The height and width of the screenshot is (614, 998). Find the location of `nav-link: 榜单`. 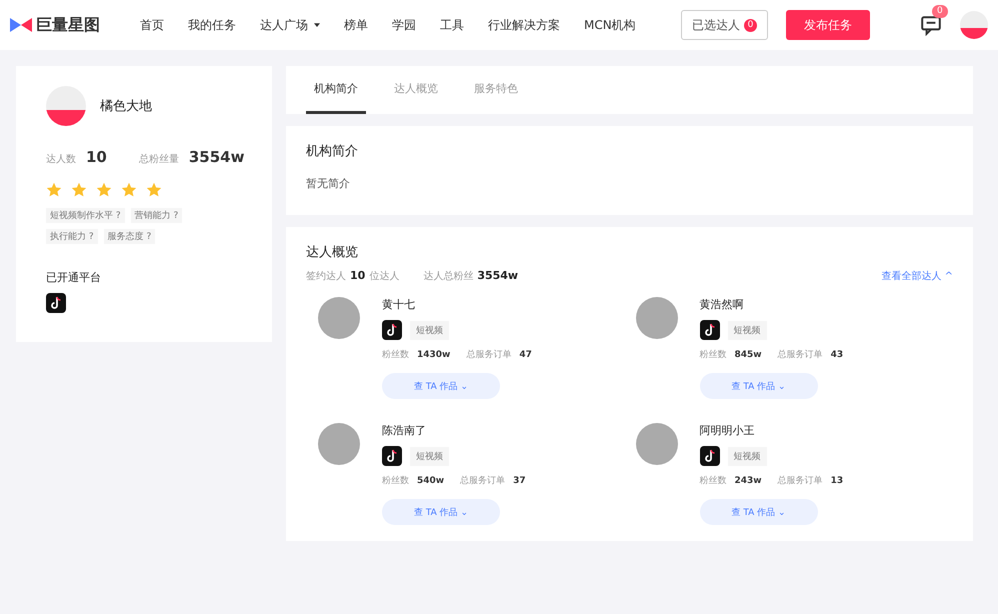

nav-link: 榜单 is located at coordinates (356, 25).